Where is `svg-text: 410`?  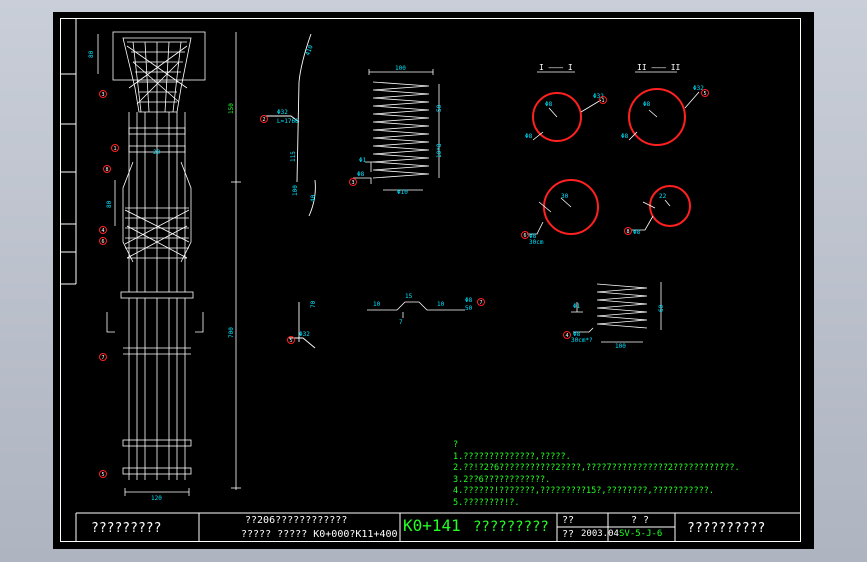
svg-text: 410 is located at coordinates (309, 50).